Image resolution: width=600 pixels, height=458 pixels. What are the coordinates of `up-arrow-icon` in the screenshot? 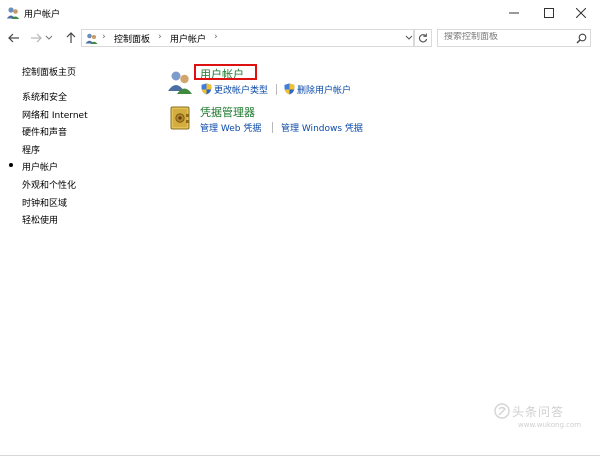 It's located at (71, 37).